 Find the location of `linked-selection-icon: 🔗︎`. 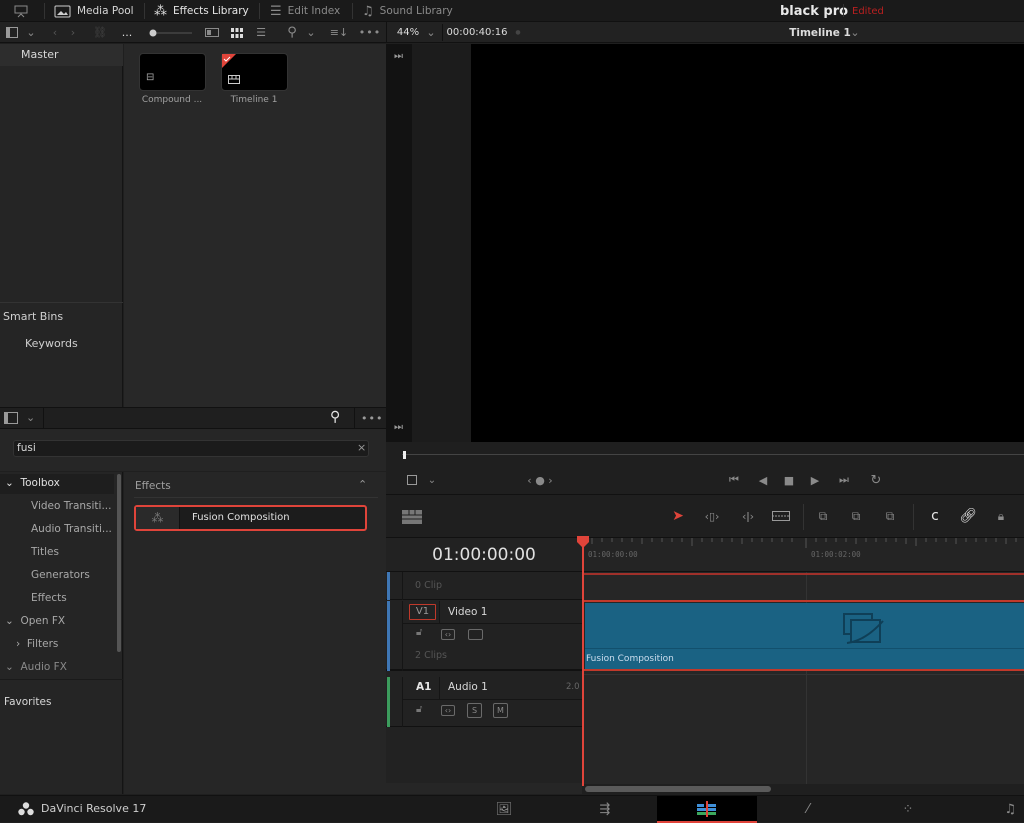

linked-selection-icon: 🔗︎ is located at coordinates (968, 516).